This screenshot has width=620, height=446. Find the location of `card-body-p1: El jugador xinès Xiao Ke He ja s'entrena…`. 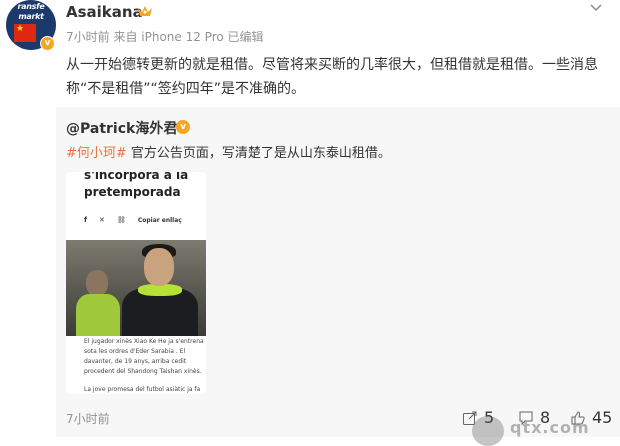

card-body-p1: El jugador xinès Xiao Ke He ja s'entrena… is located at coordinates (144, 356).